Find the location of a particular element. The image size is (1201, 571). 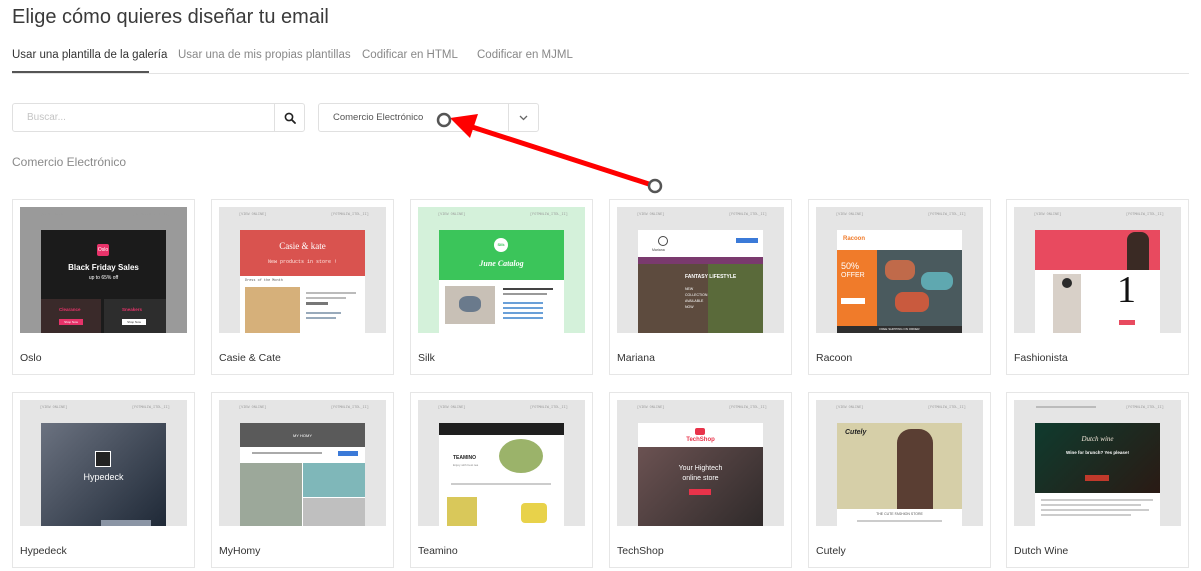

thumb-banner: Silk June Catalog is located at coordinates (501, 255).